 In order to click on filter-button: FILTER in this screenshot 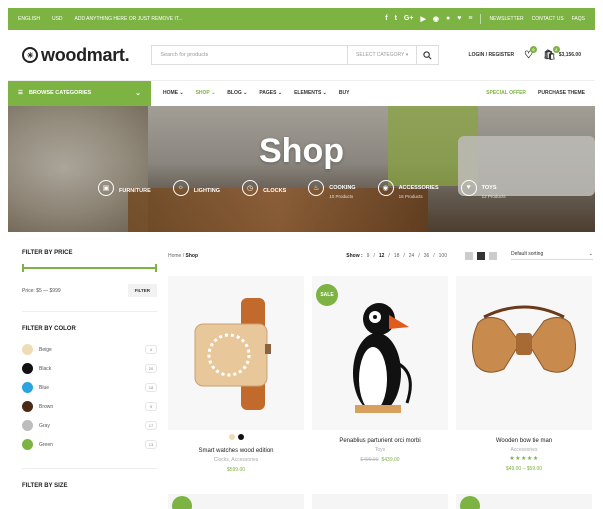, I will do `click(142, 290)`.